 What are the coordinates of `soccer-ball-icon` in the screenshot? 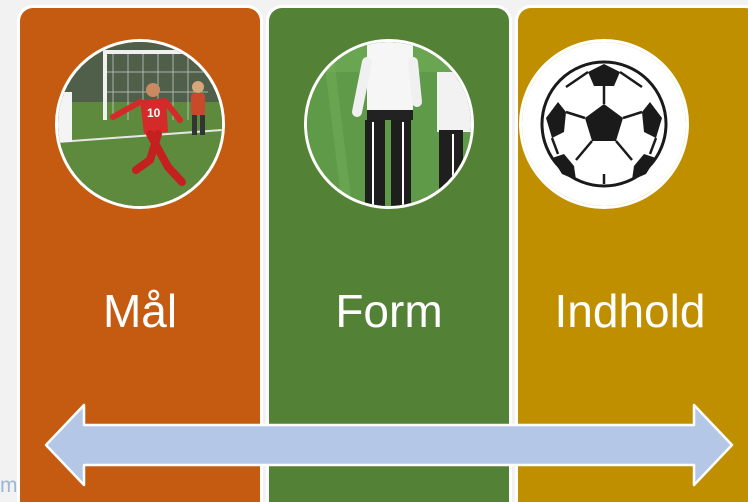 It's located at (604, 124).